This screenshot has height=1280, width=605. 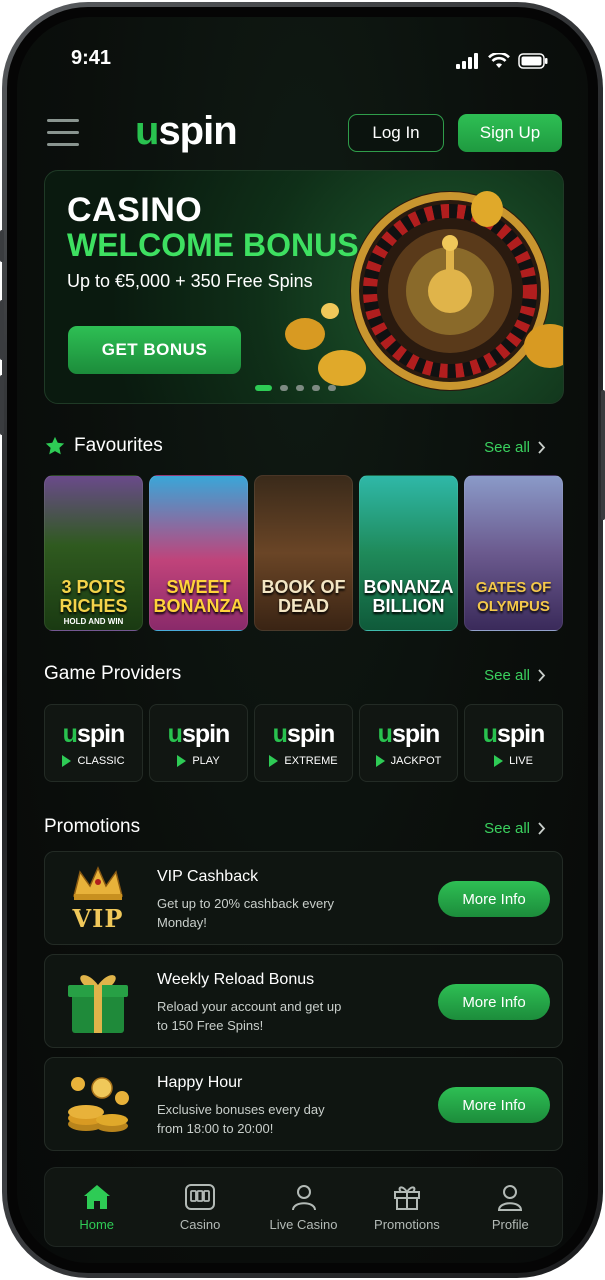 I want to click on slot-machine-icon, so click(x=200, y=1196).